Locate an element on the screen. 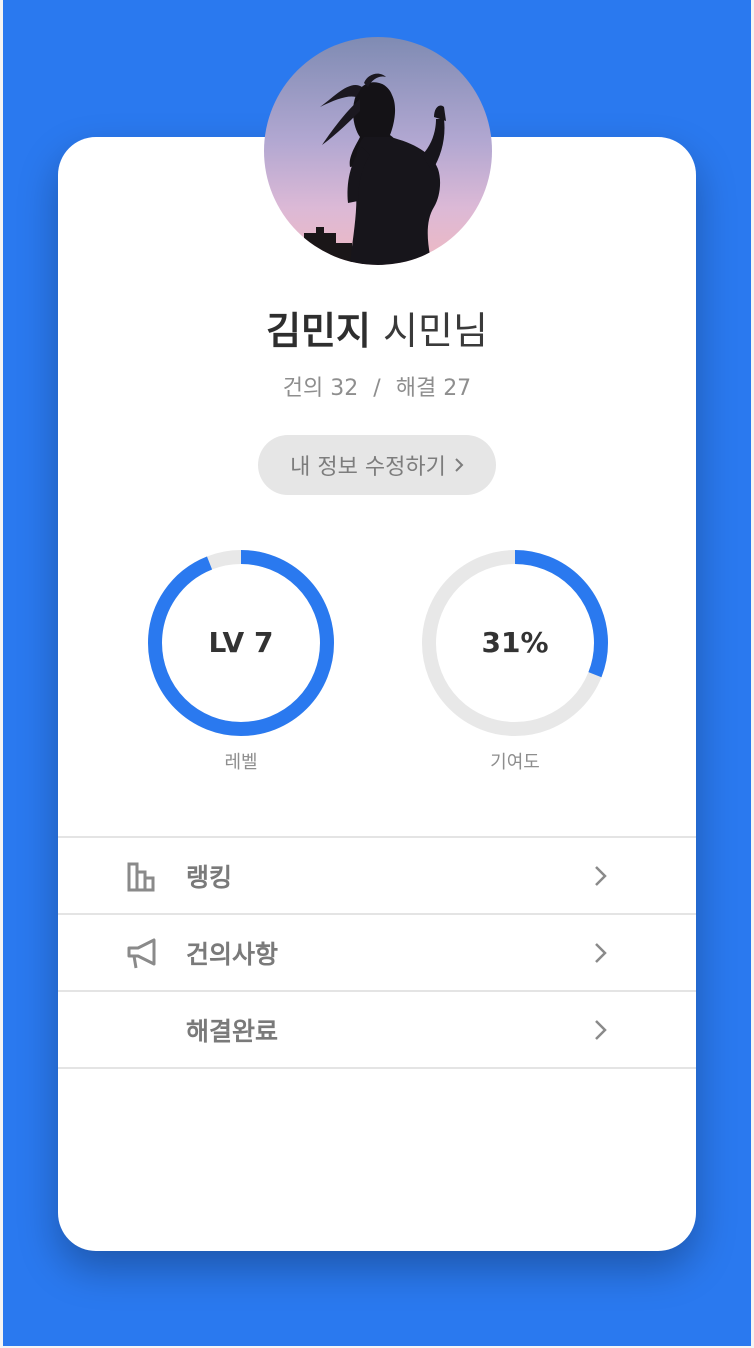 The height and width of the screenshot is (1348, 754). user-stats: 건의 32 / 해결 27 is located at coordinates (377, 386).